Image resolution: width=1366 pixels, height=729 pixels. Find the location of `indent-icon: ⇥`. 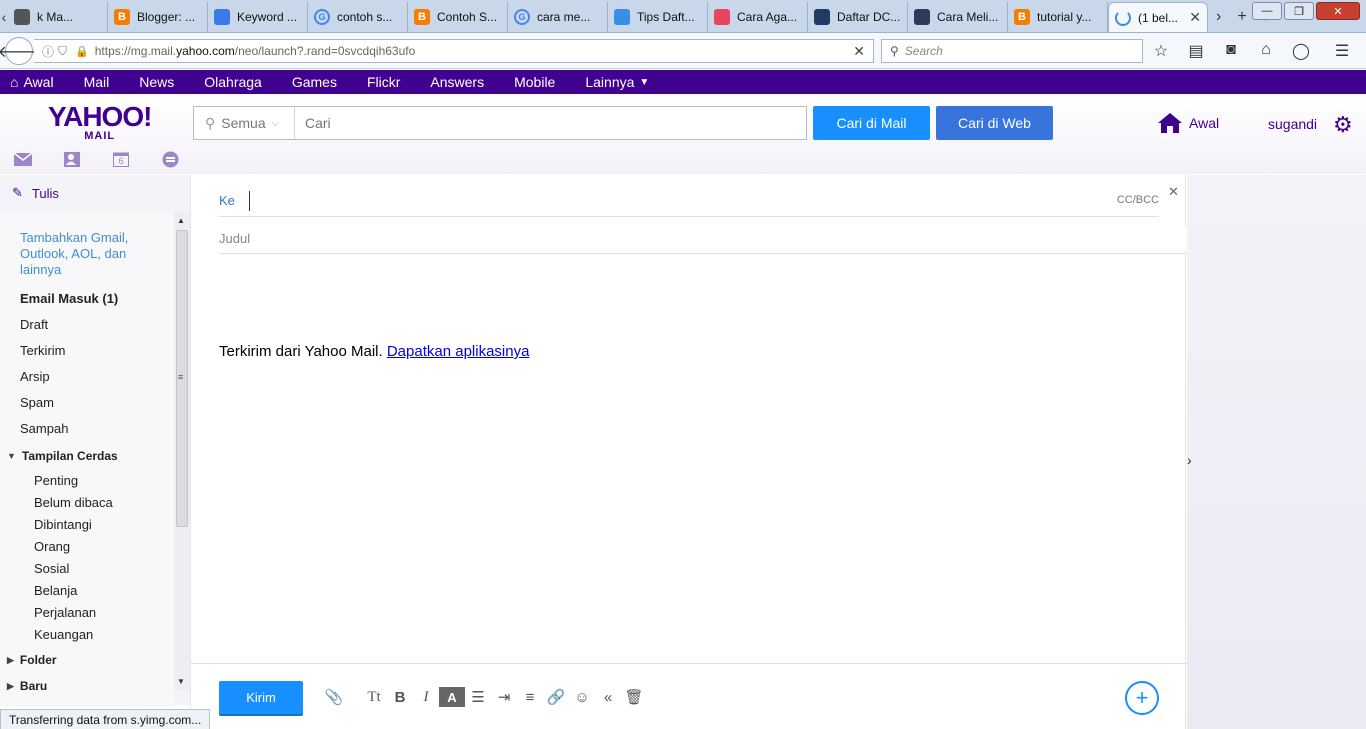

indent-icon: ⇥ is located at coordinates (504, 697).